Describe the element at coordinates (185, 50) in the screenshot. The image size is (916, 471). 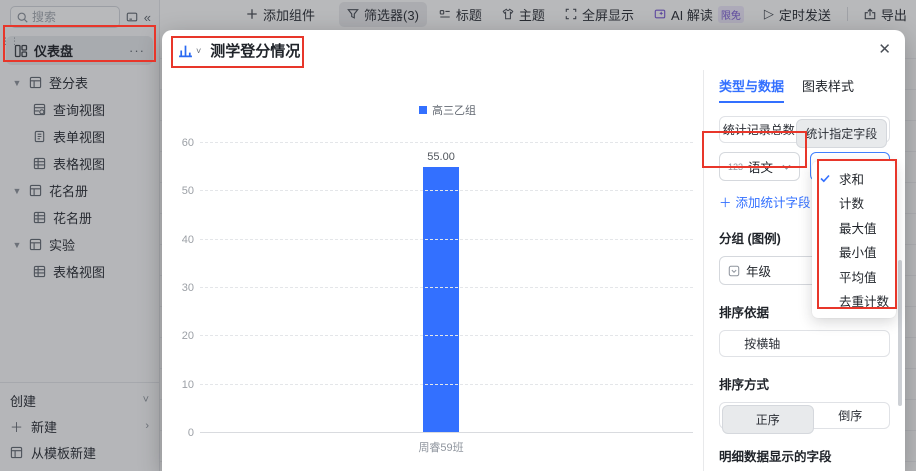
I see `bar-chart-icon` at that location.